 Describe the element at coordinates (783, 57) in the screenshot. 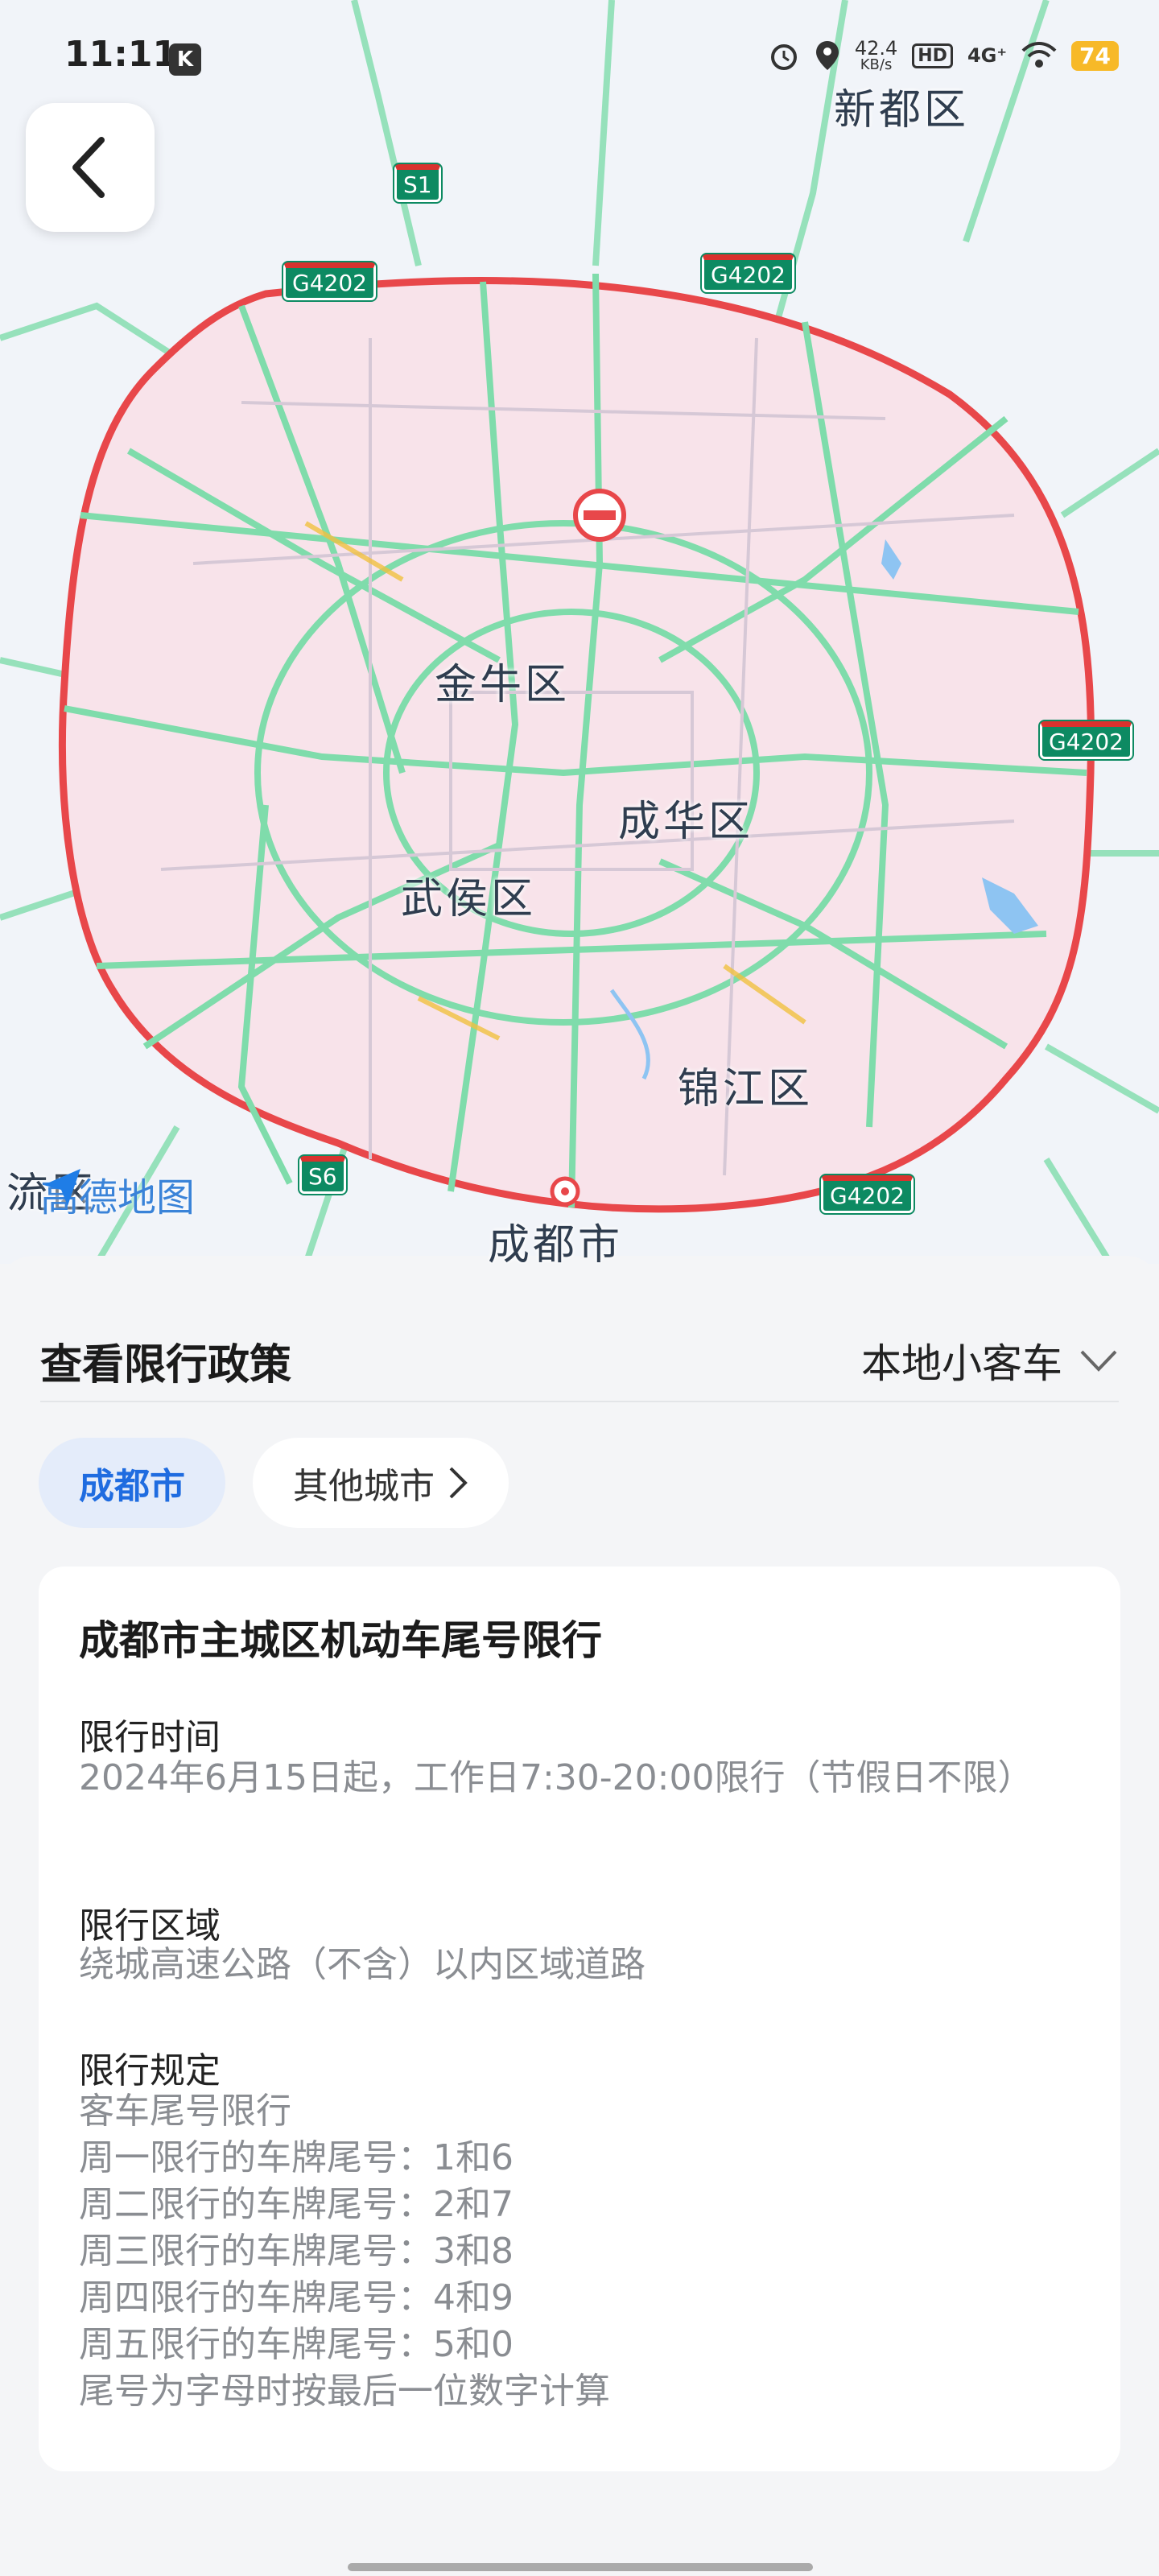

I see `alarm-icon` at that location.